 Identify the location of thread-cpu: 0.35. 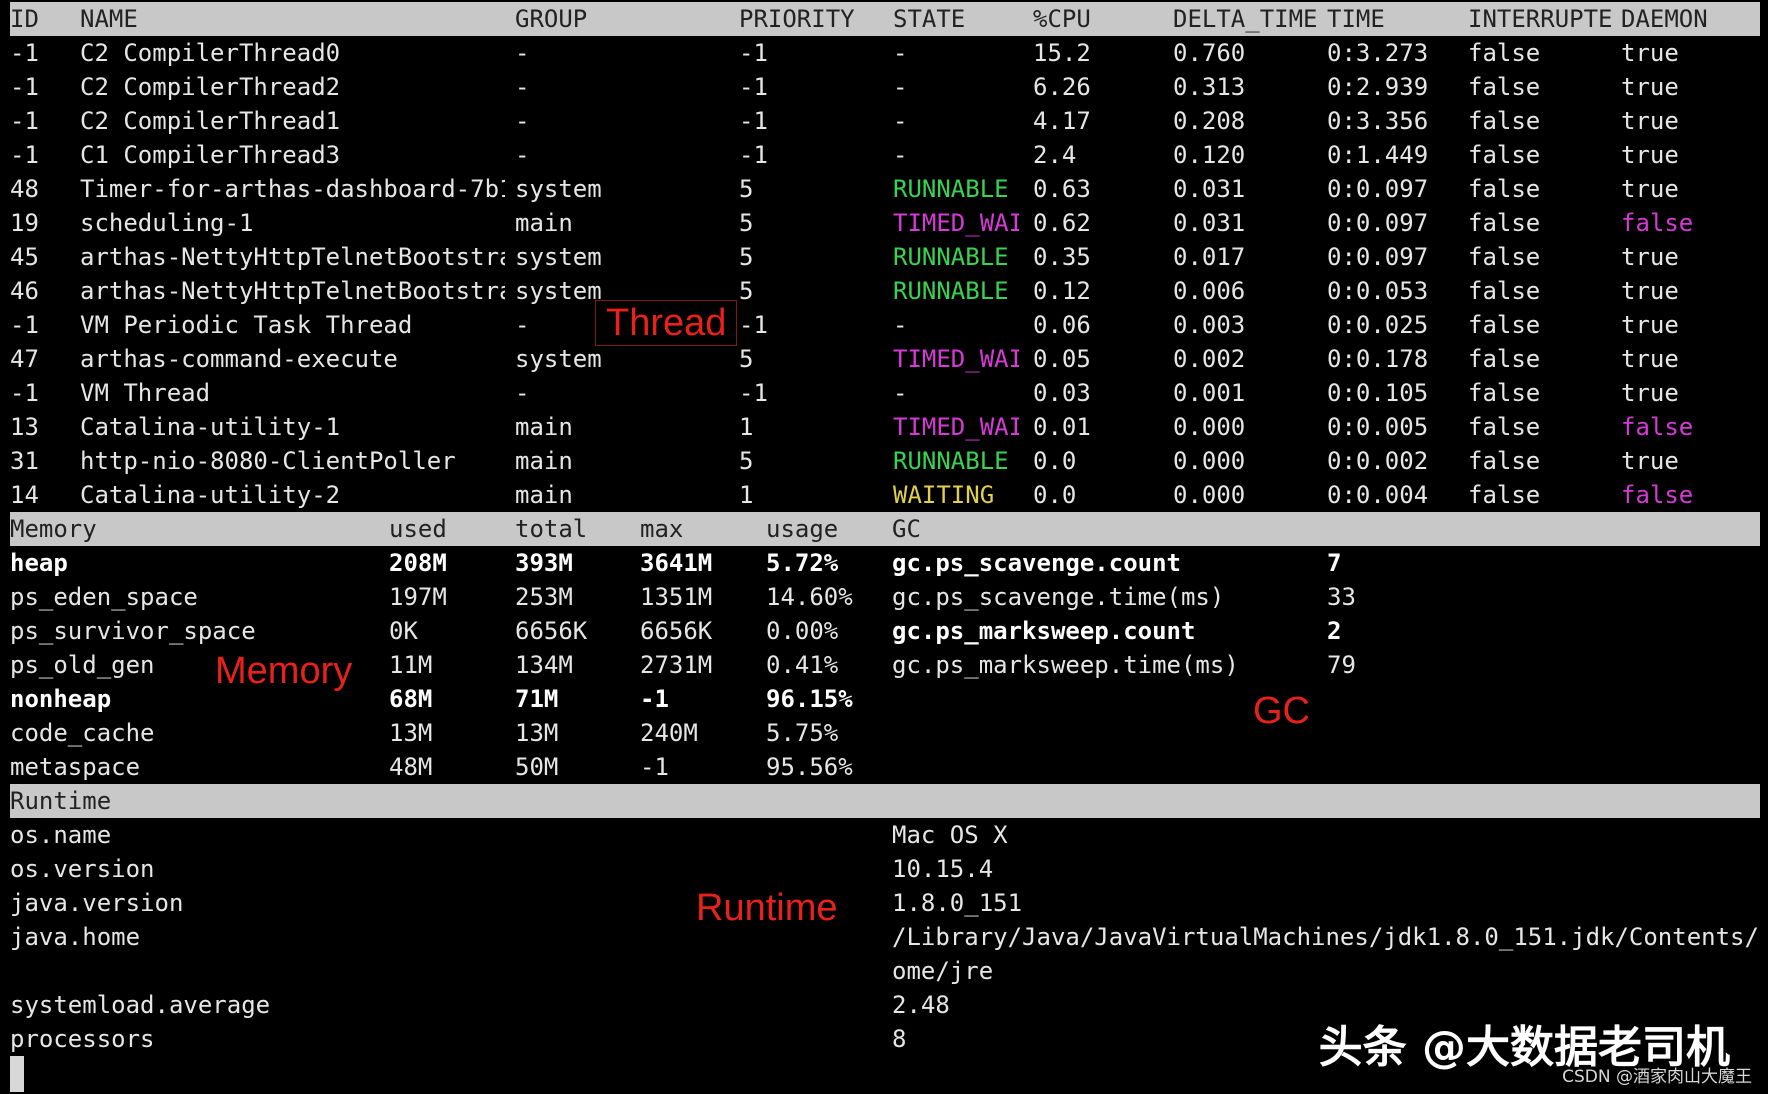
(1062, 257).